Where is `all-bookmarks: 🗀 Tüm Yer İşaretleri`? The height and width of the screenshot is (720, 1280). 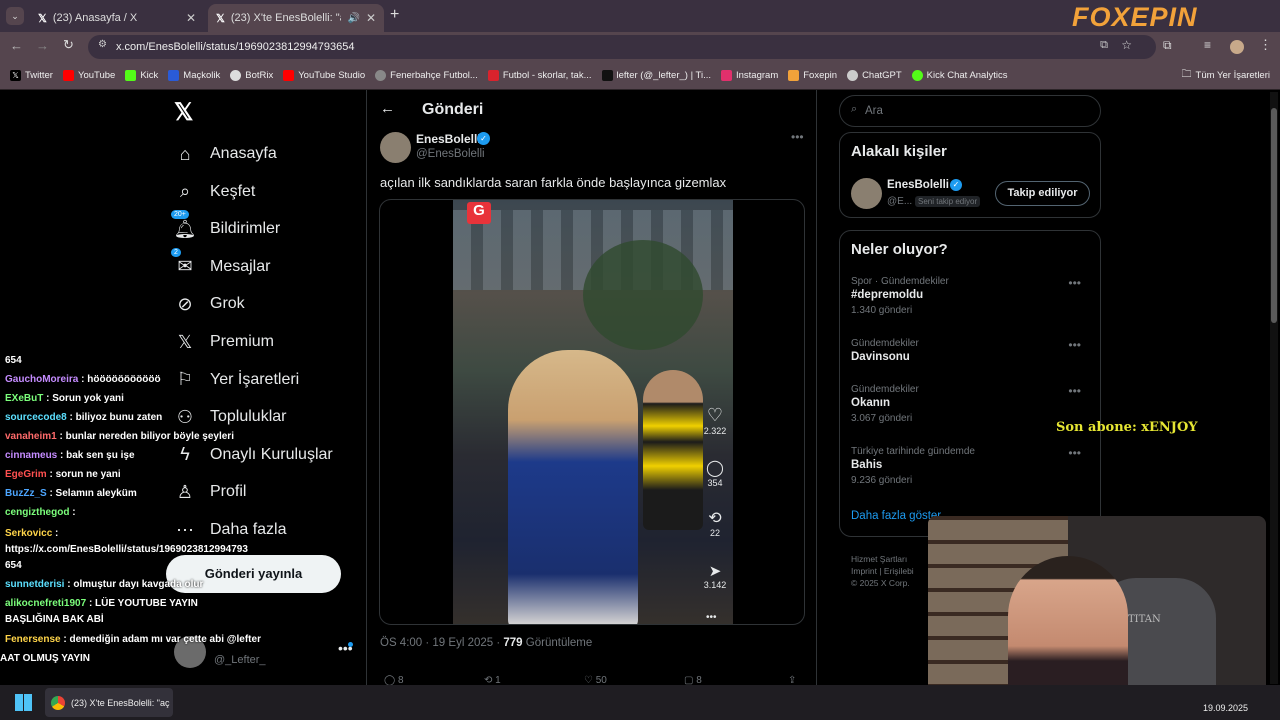
all-bookmarks: 🗀 Tüm Yer İşaretleri is located at coordinates (1226, 75).